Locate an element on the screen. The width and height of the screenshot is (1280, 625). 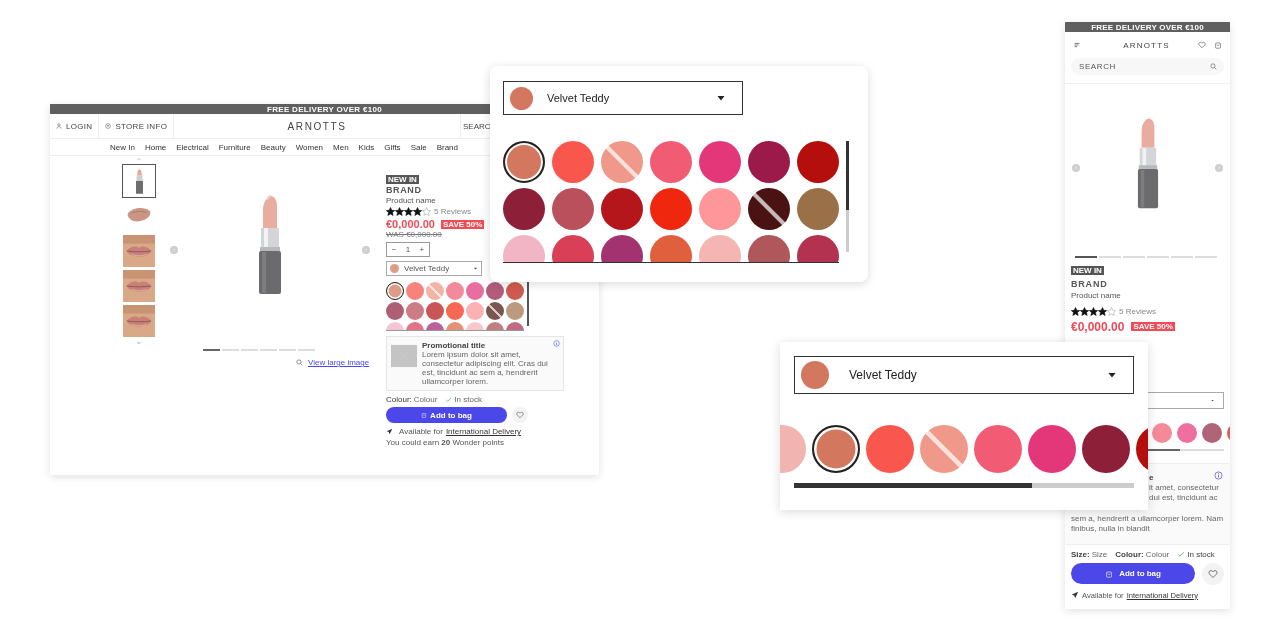
nav-link: Women is located at coordinates (309, 147).